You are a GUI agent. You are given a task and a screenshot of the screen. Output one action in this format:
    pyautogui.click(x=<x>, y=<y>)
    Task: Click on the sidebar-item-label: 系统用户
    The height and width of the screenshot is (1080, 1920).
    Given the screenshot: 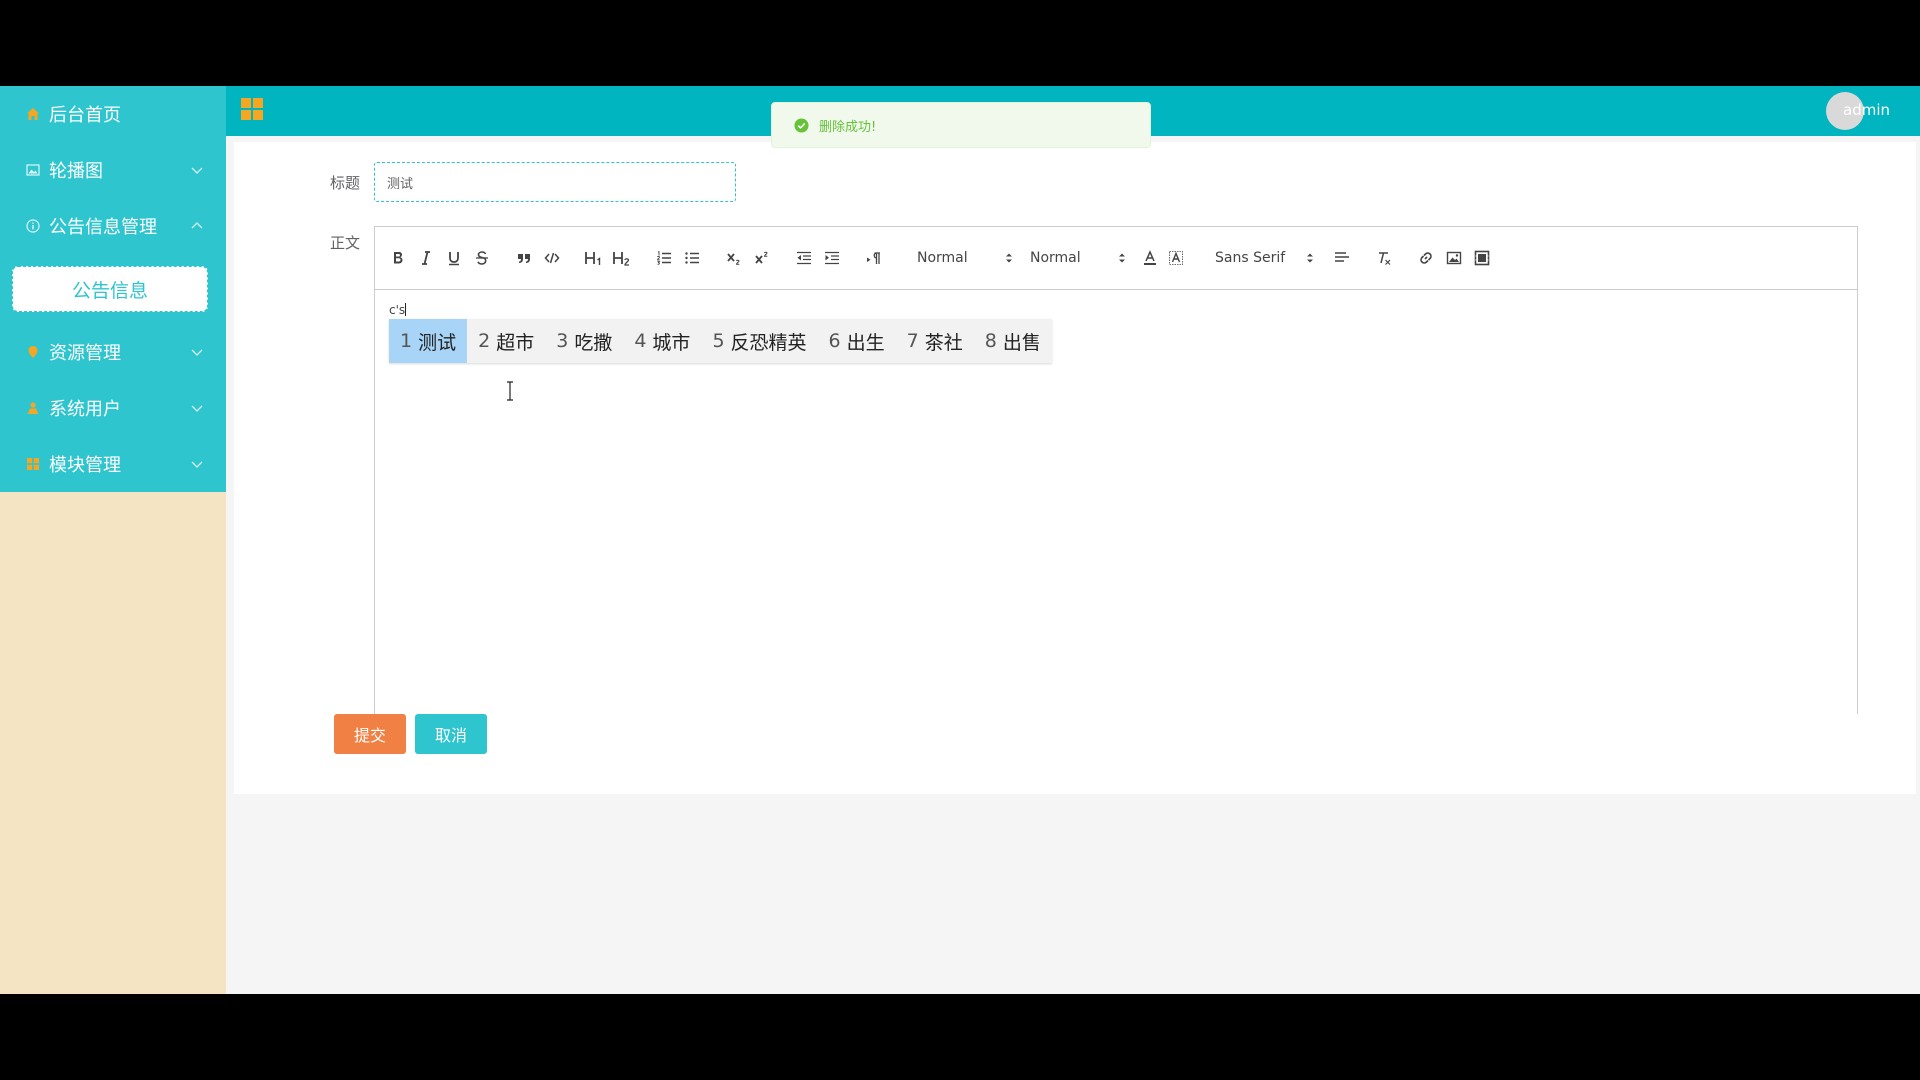 What is the action you would take?
    pyautogui.click(x=85, y=409)
    